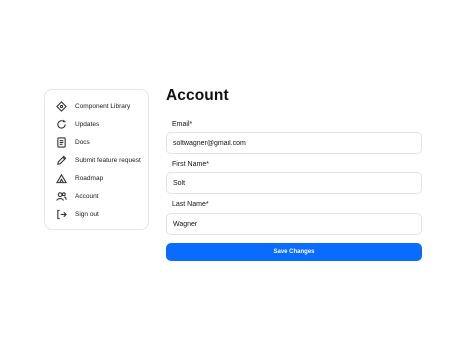 The width and height of the screenshot is (474, 355). I want to click on save-changes-button: Save Changes, so click(294, 252).